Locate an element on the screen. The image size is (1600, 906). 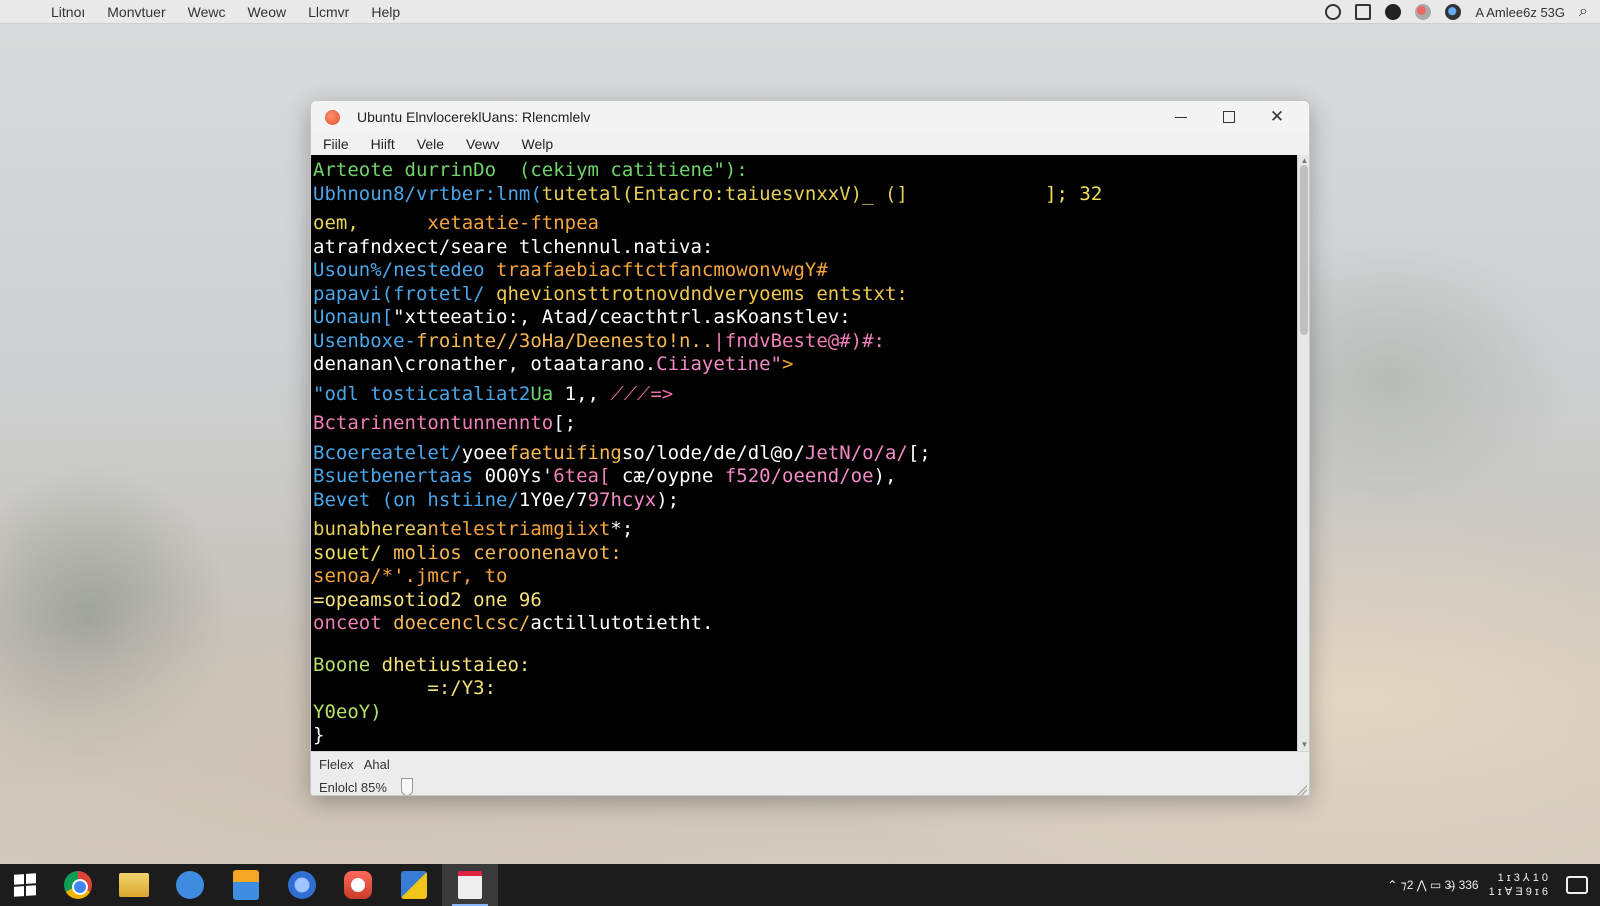
menu-llcmvr: Llcmvr is located at coordinates (328, 12).